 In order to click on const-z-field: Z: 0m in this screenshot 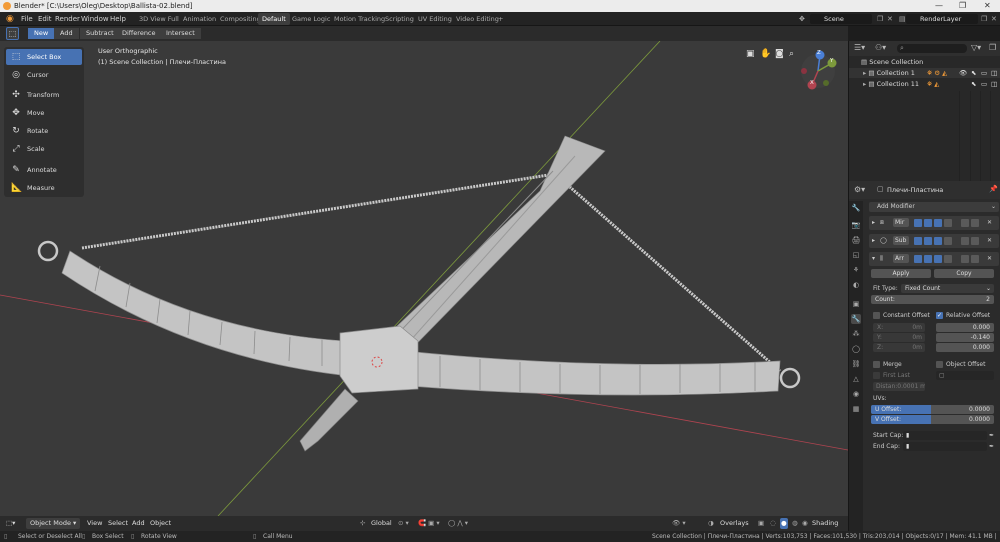, I will do `click(899, 347)`.